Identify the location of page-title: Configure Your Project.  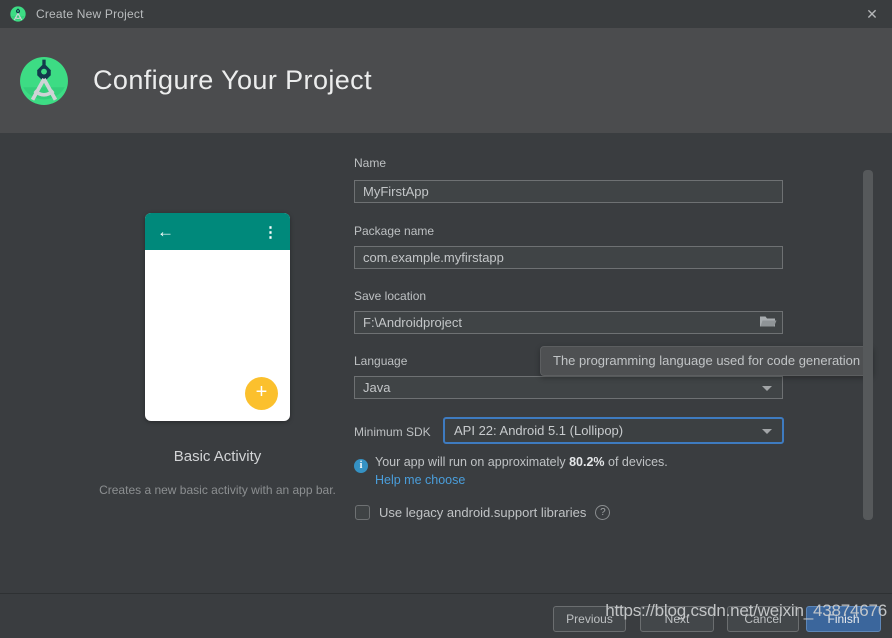
(232, 80).